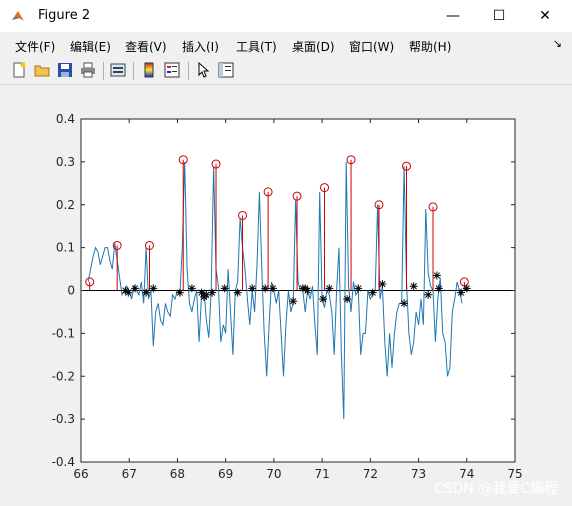 This screenshot has width=572, height=506. What do you see at coordinates (118, 70) in the screenshot?
I see `print-preview-icon` at bounding box center [118, 70].